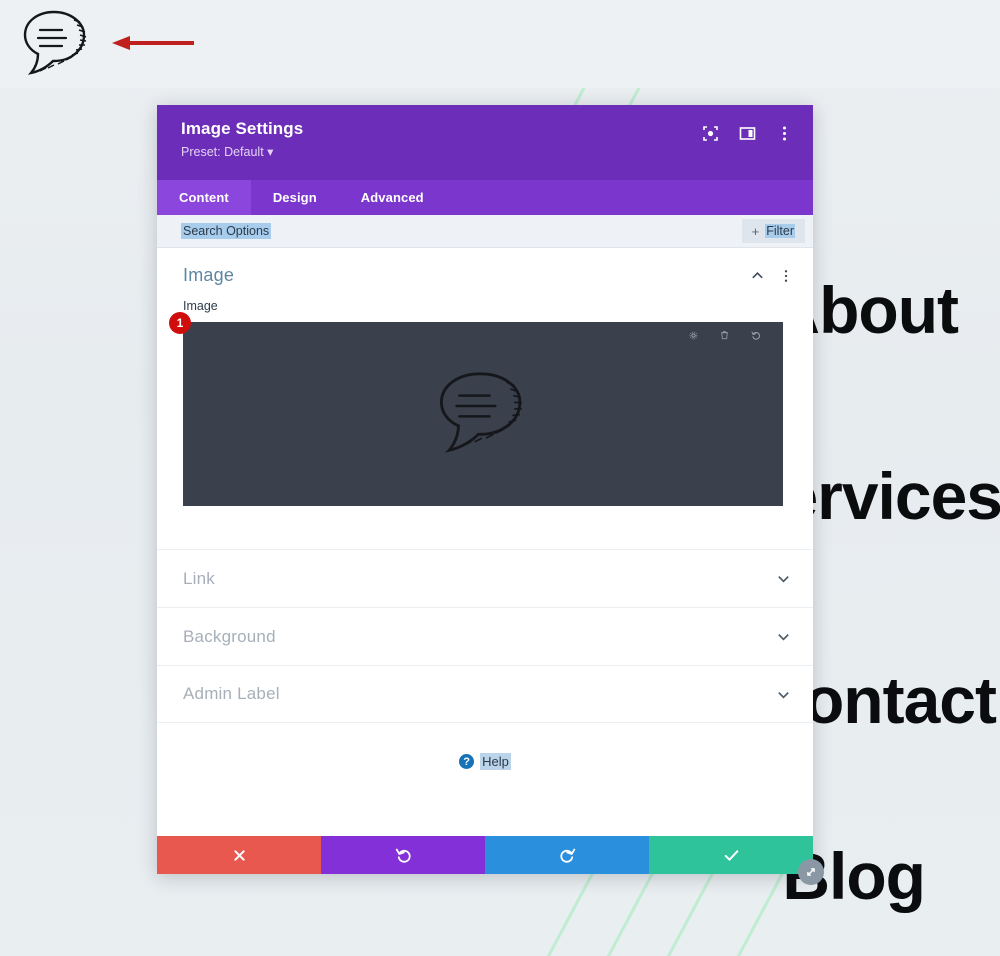 The height and width of the screenshot is (956, 1000). Describe the element at coordinates (199, 578) in the screenshot. I see `section-link-label: Link` at that location.